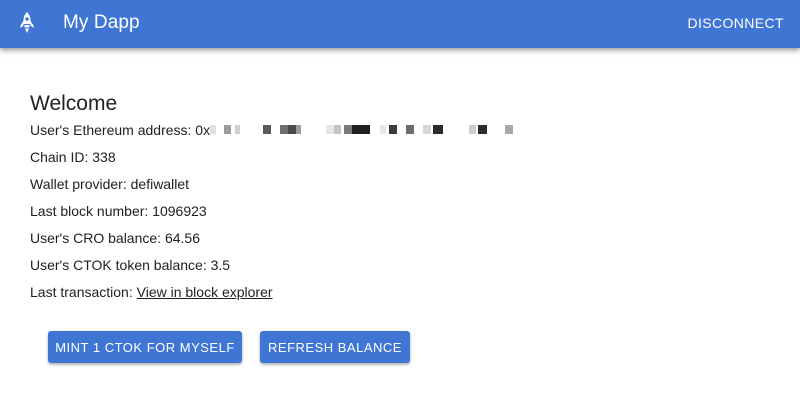 Image resolution: width=800 pixels, height=394 pixels. What do you see at coordinates (118, 211) in the screenshot?
I see `last-block-number: Last block number: 1096923` at bounding box center [118, 211].